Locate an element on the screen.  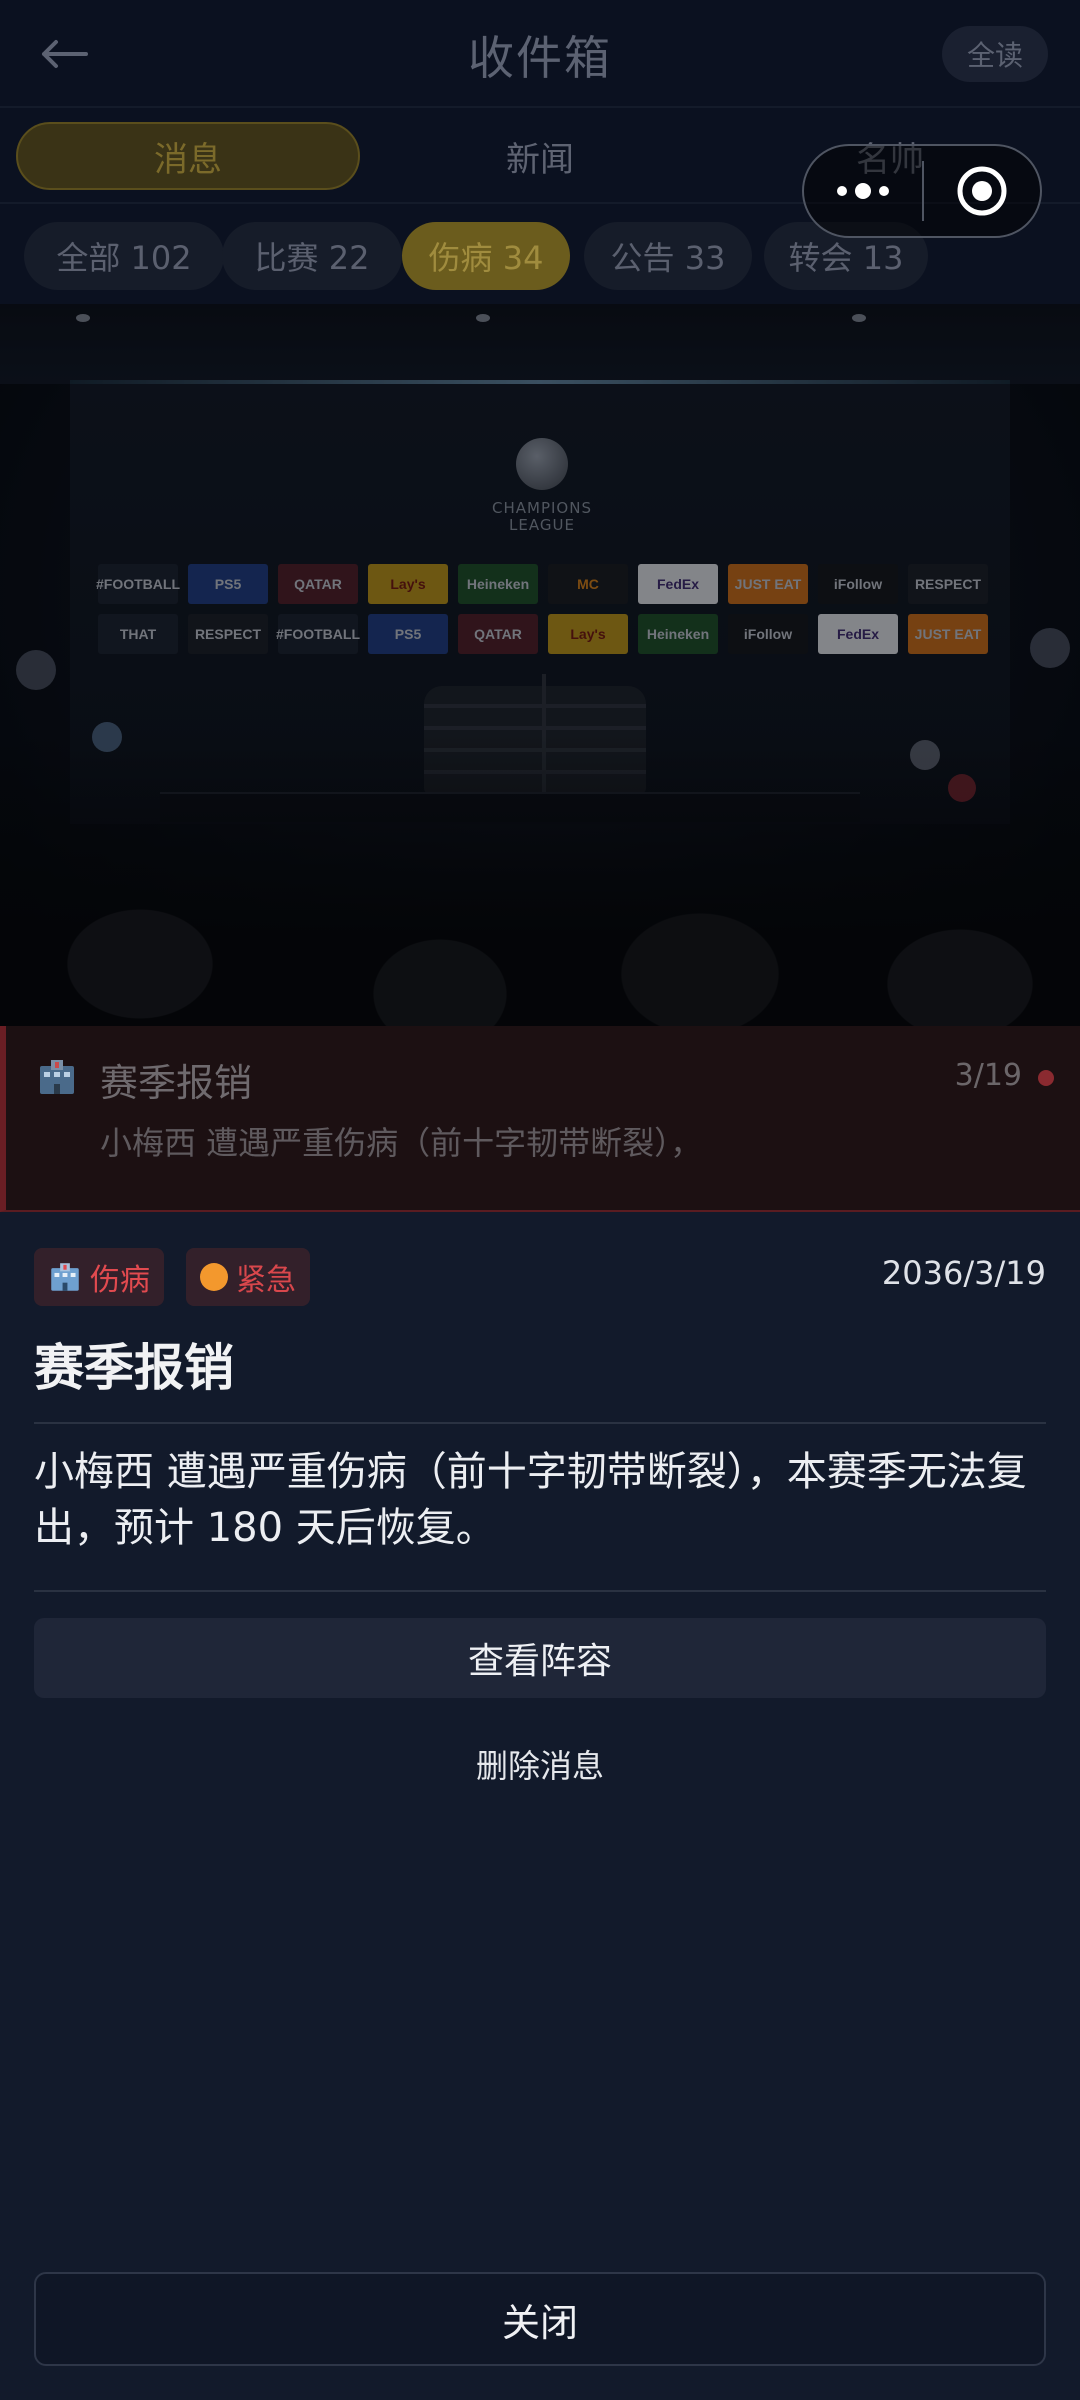
unread-dot is located at coordinates (1046, 1078).